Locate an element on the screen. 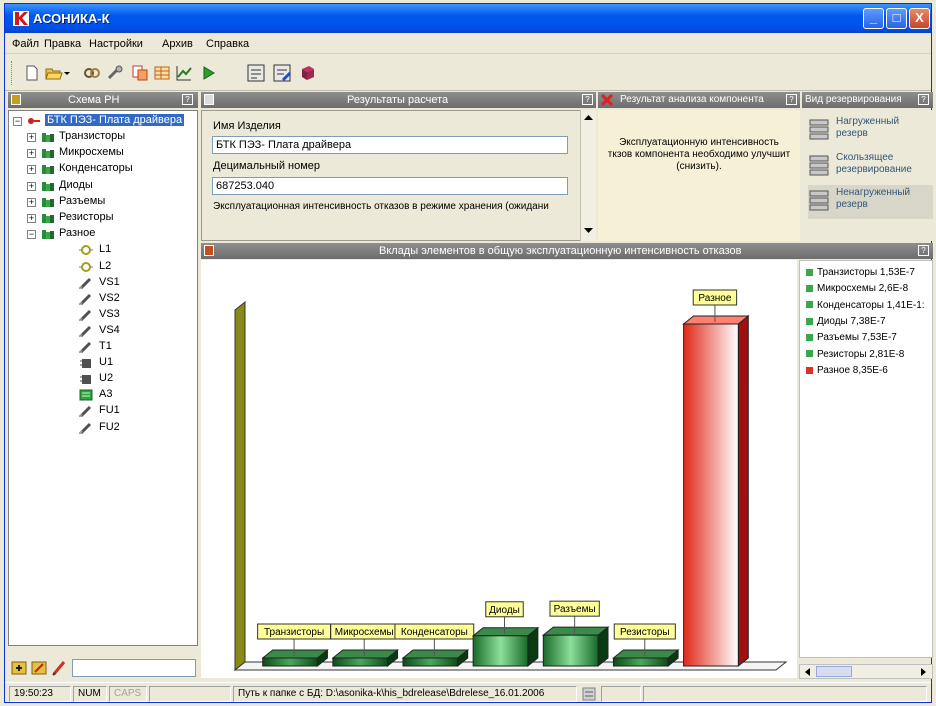  toolbar-grip is located at coordinates (12, 73).